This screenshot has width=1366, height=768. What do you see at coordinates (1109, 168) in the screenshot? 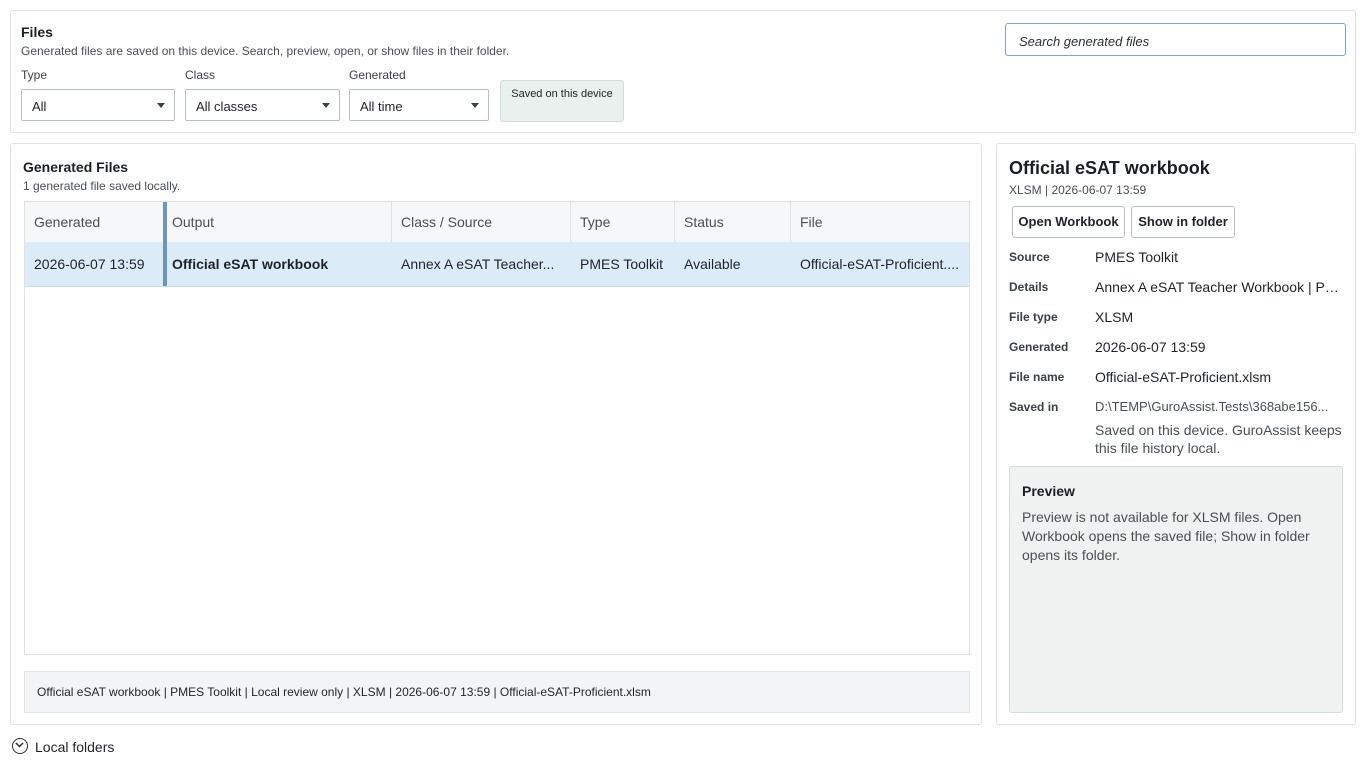
I see `detail-title: Official eSAT workbook` at bounding box center [1109, 168].